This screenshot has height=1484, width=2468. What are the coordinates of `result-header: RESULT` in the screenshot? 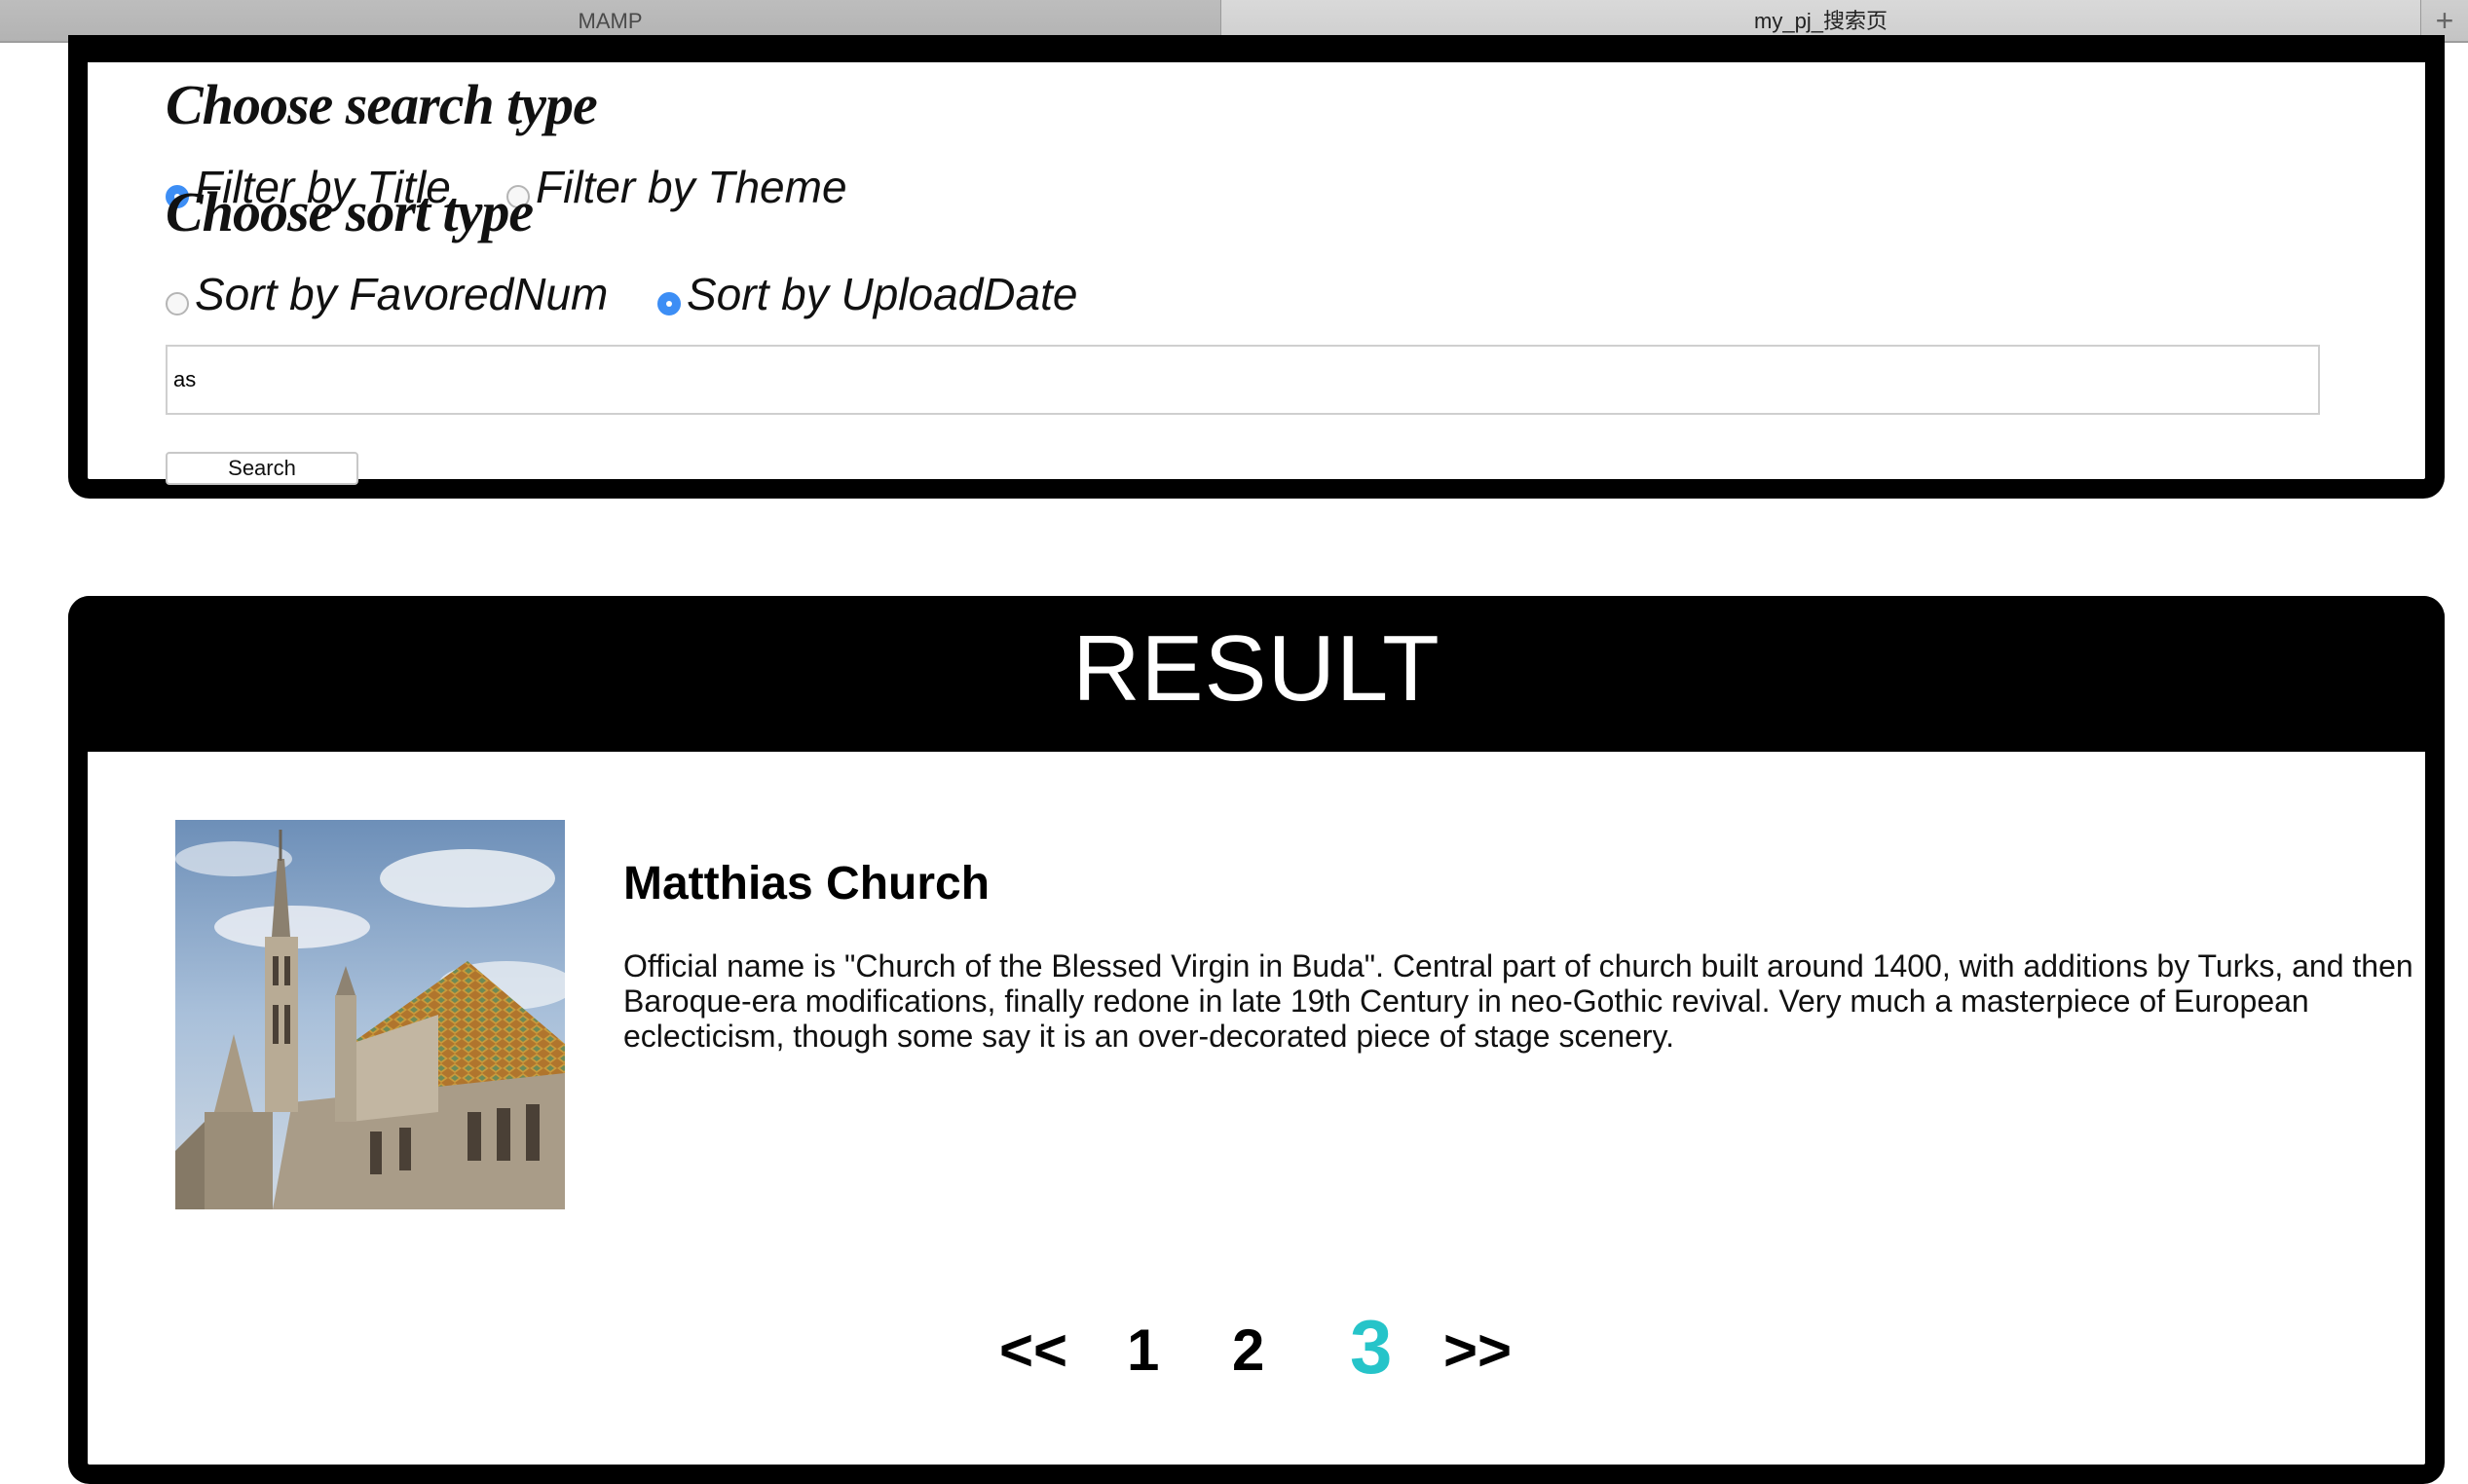 It's located at (1256, 674).